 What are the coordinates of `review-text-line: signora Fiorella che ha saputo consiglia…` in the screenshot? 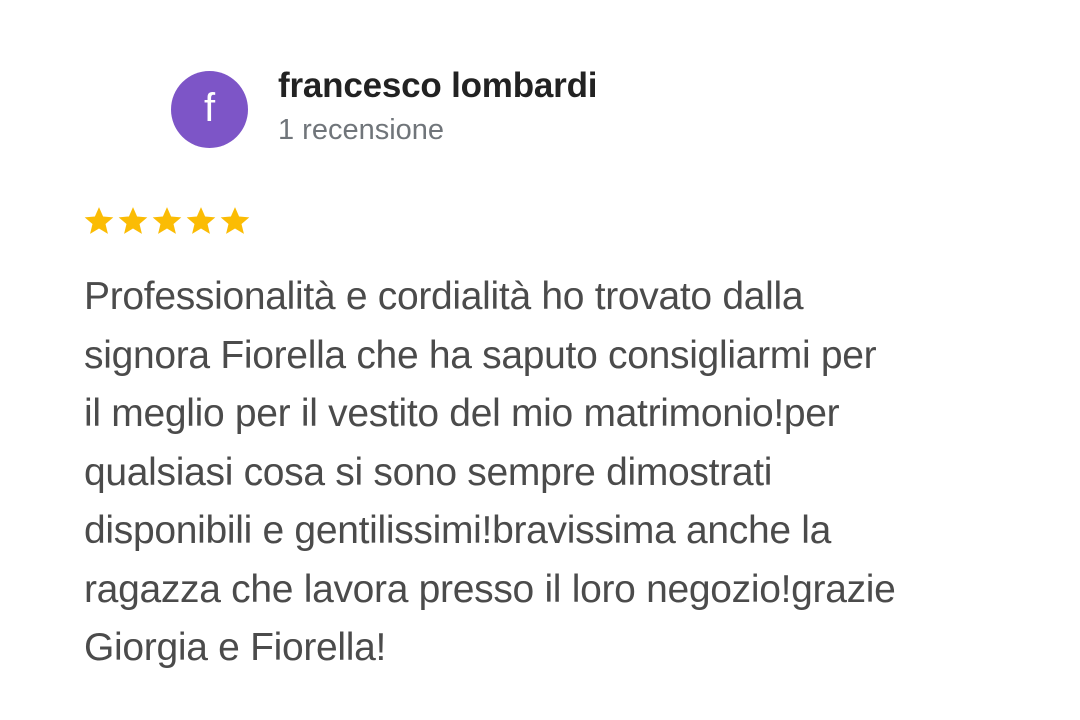 It's located at (480, 355).